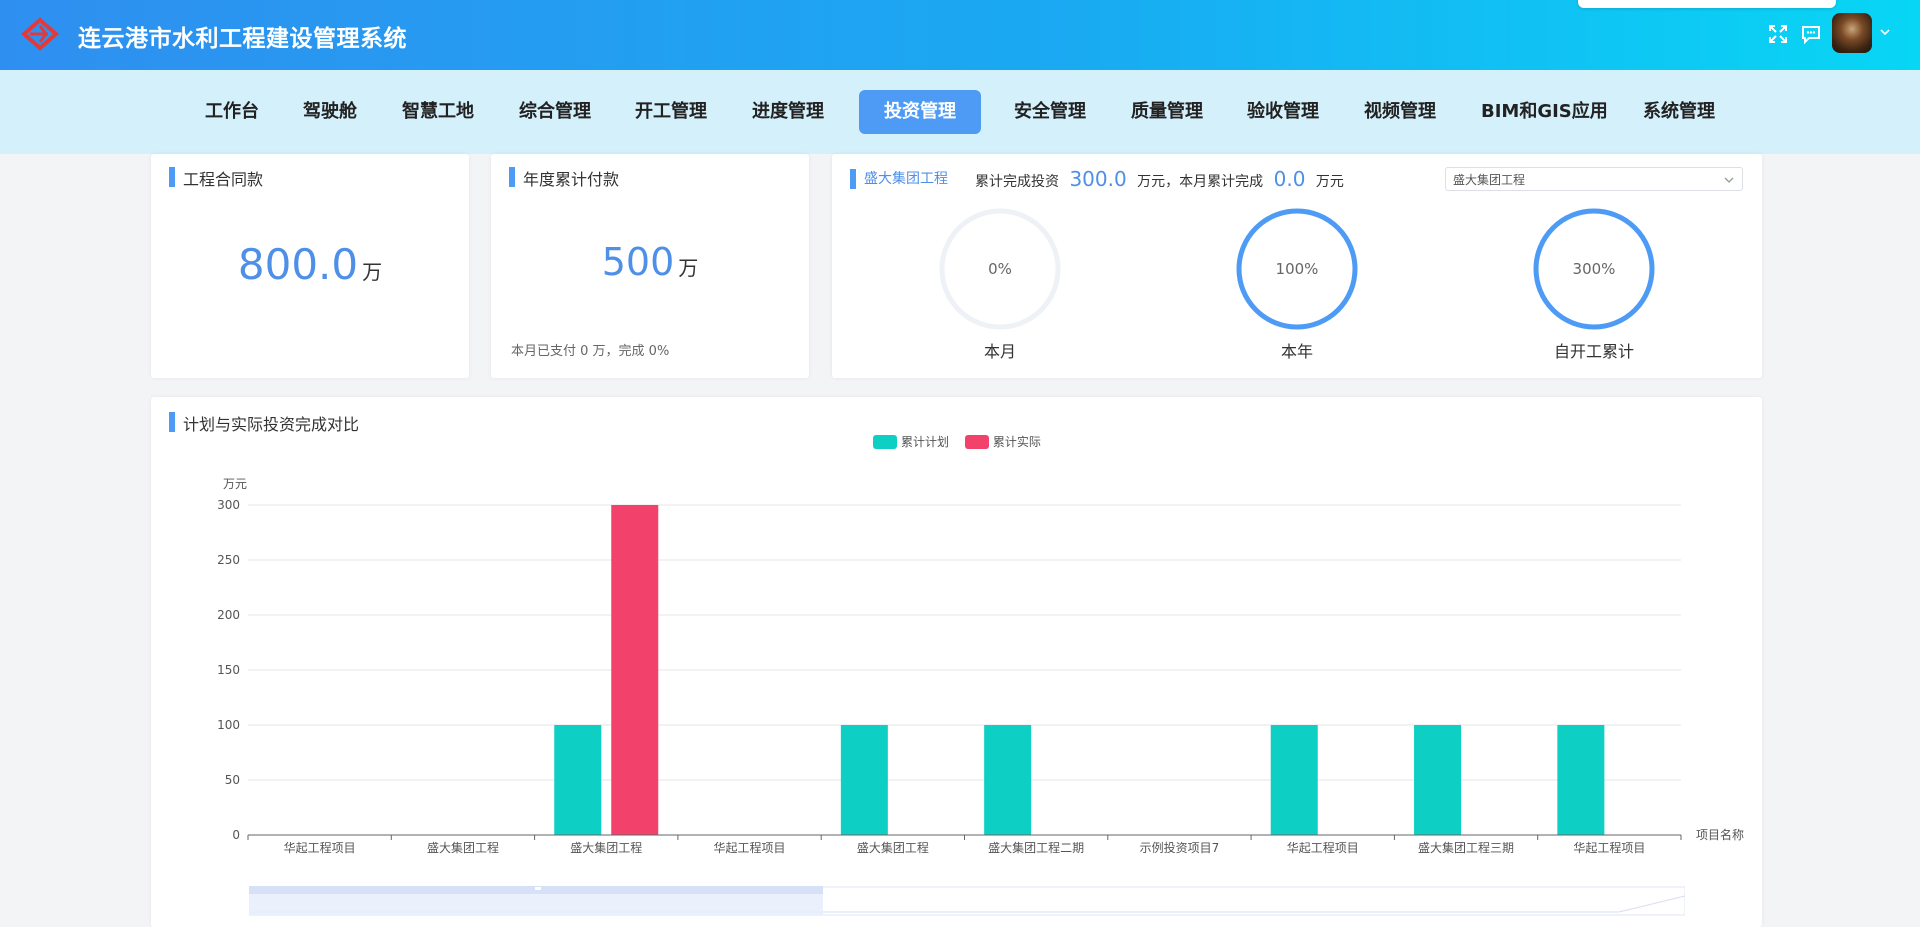  Describe the element at coordinates (1466, 847) in the screenshot. I see `x-tick-label: 盛大集团工程三期` at that location.